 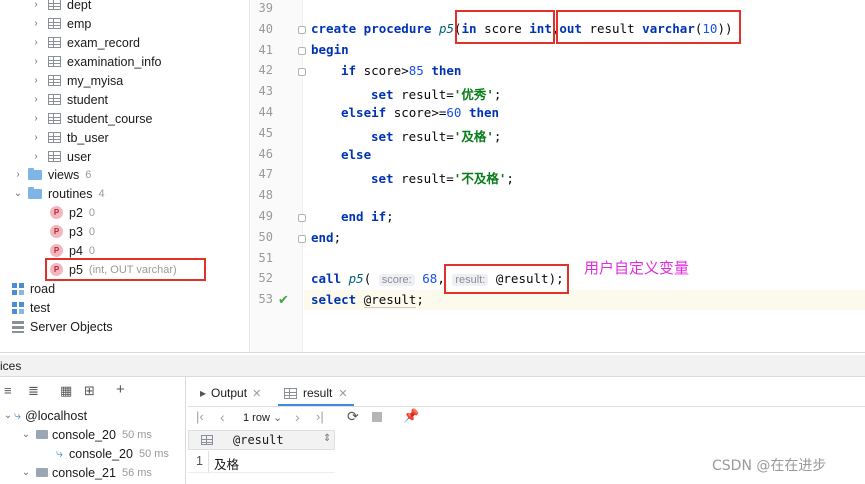 What do you see at coordinates (436, 136) in the screenshot?
I see `code-line-45: set result='及格';` at bounding box center [436, 136].